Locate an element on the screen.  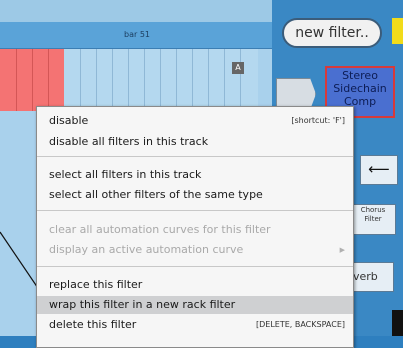
reverb-filter-node: verb is located at coordinates (372, 277).